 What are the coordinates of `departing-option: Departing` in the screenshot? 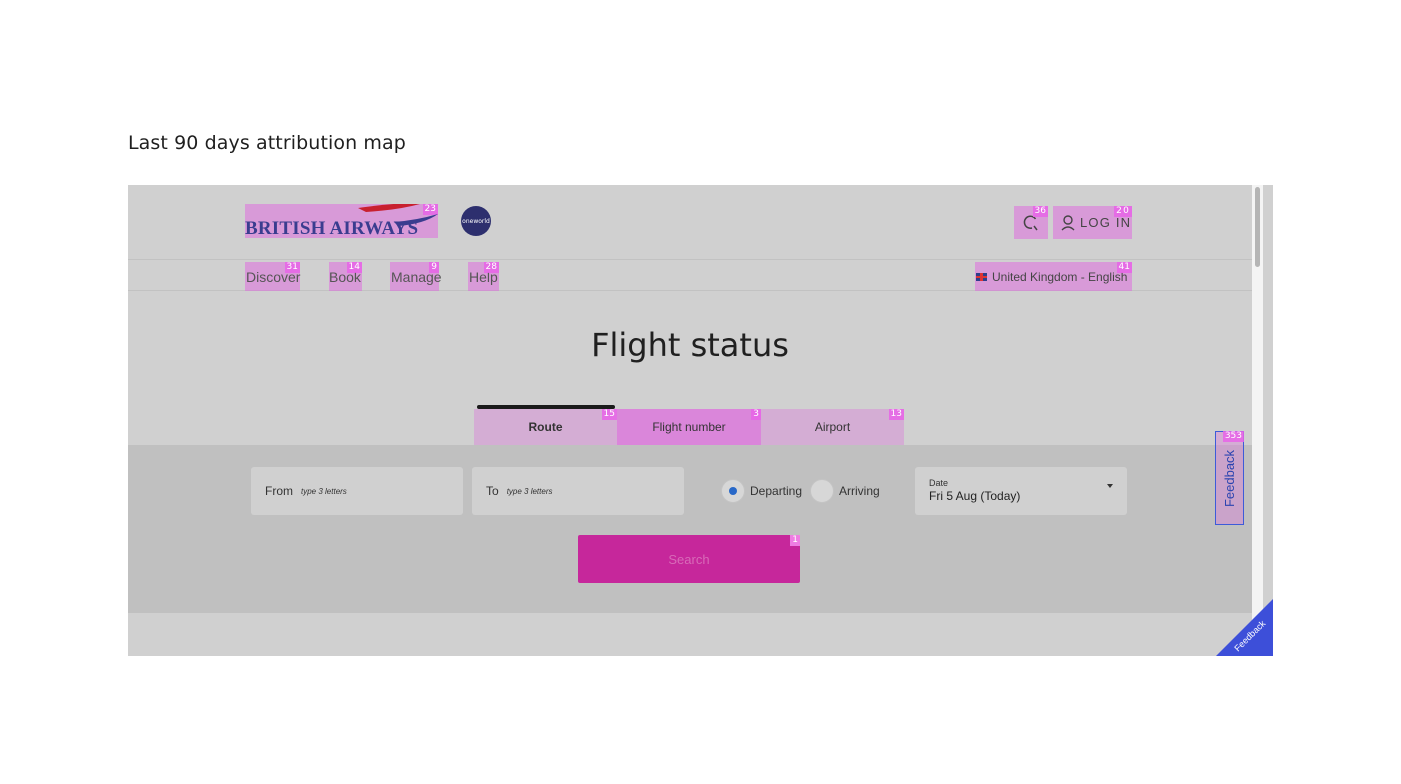 It's located at (761, 491).